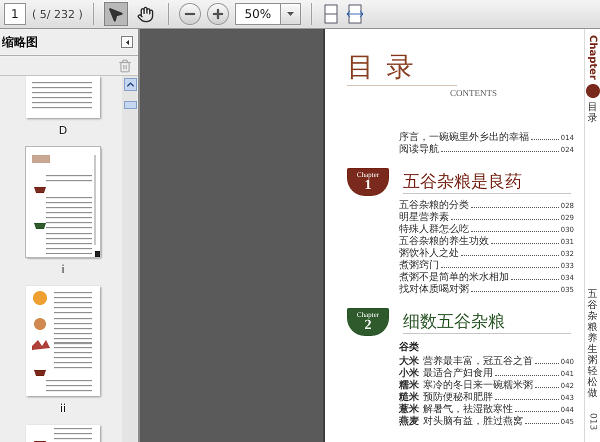 The width and height of the screenshot is (600, 442). I want to click on chapter-title: 五谷杂粮是良药, so click(487, 182).